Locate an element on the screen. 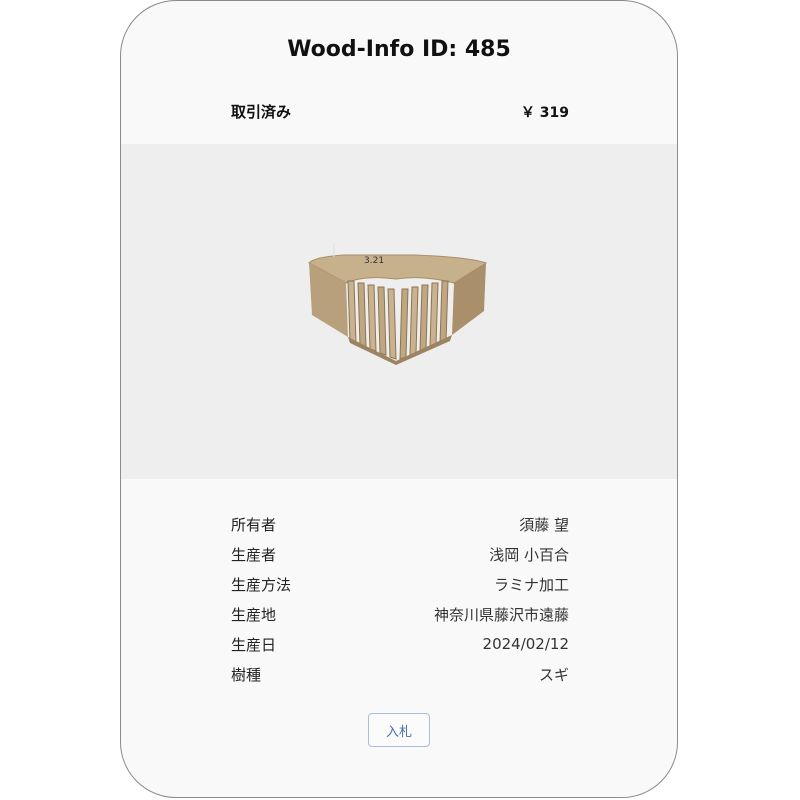 Image resolution: width=800 pixels, height=800 pixels. detail-value: 2024/02/12 is located at coordinates (525, 644).